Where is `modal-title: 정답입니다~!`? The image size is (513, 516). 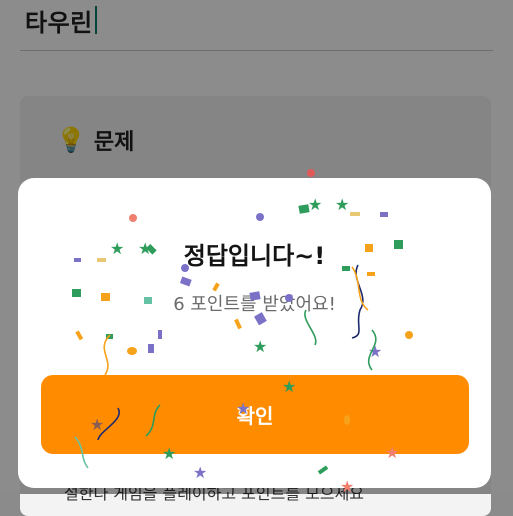 modal-title: 정답입니다~! is located at coordinates (254, 256).